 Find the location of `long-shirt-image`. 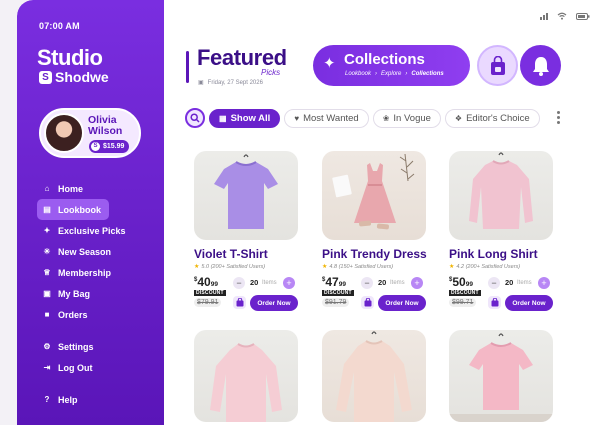

long-shirt-image is located at coordinates (501, 190).